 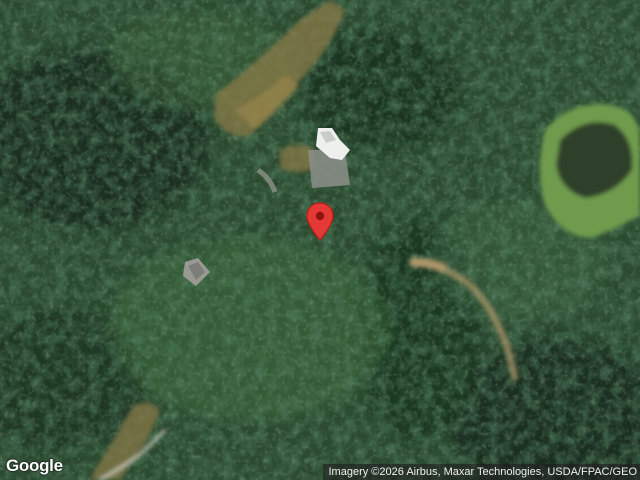 I want to click on location-pin-icon, so click(x=320, y=222).